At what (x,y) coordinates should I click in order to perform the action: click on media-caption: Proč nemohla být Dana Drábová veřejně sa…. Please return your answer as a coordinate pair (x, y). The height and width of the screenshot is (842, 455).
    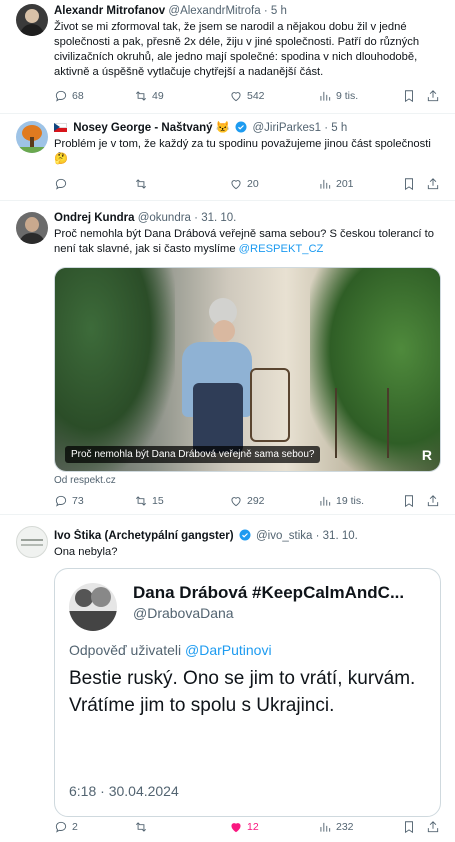
    Looking at the image, I should click on (193, 454).